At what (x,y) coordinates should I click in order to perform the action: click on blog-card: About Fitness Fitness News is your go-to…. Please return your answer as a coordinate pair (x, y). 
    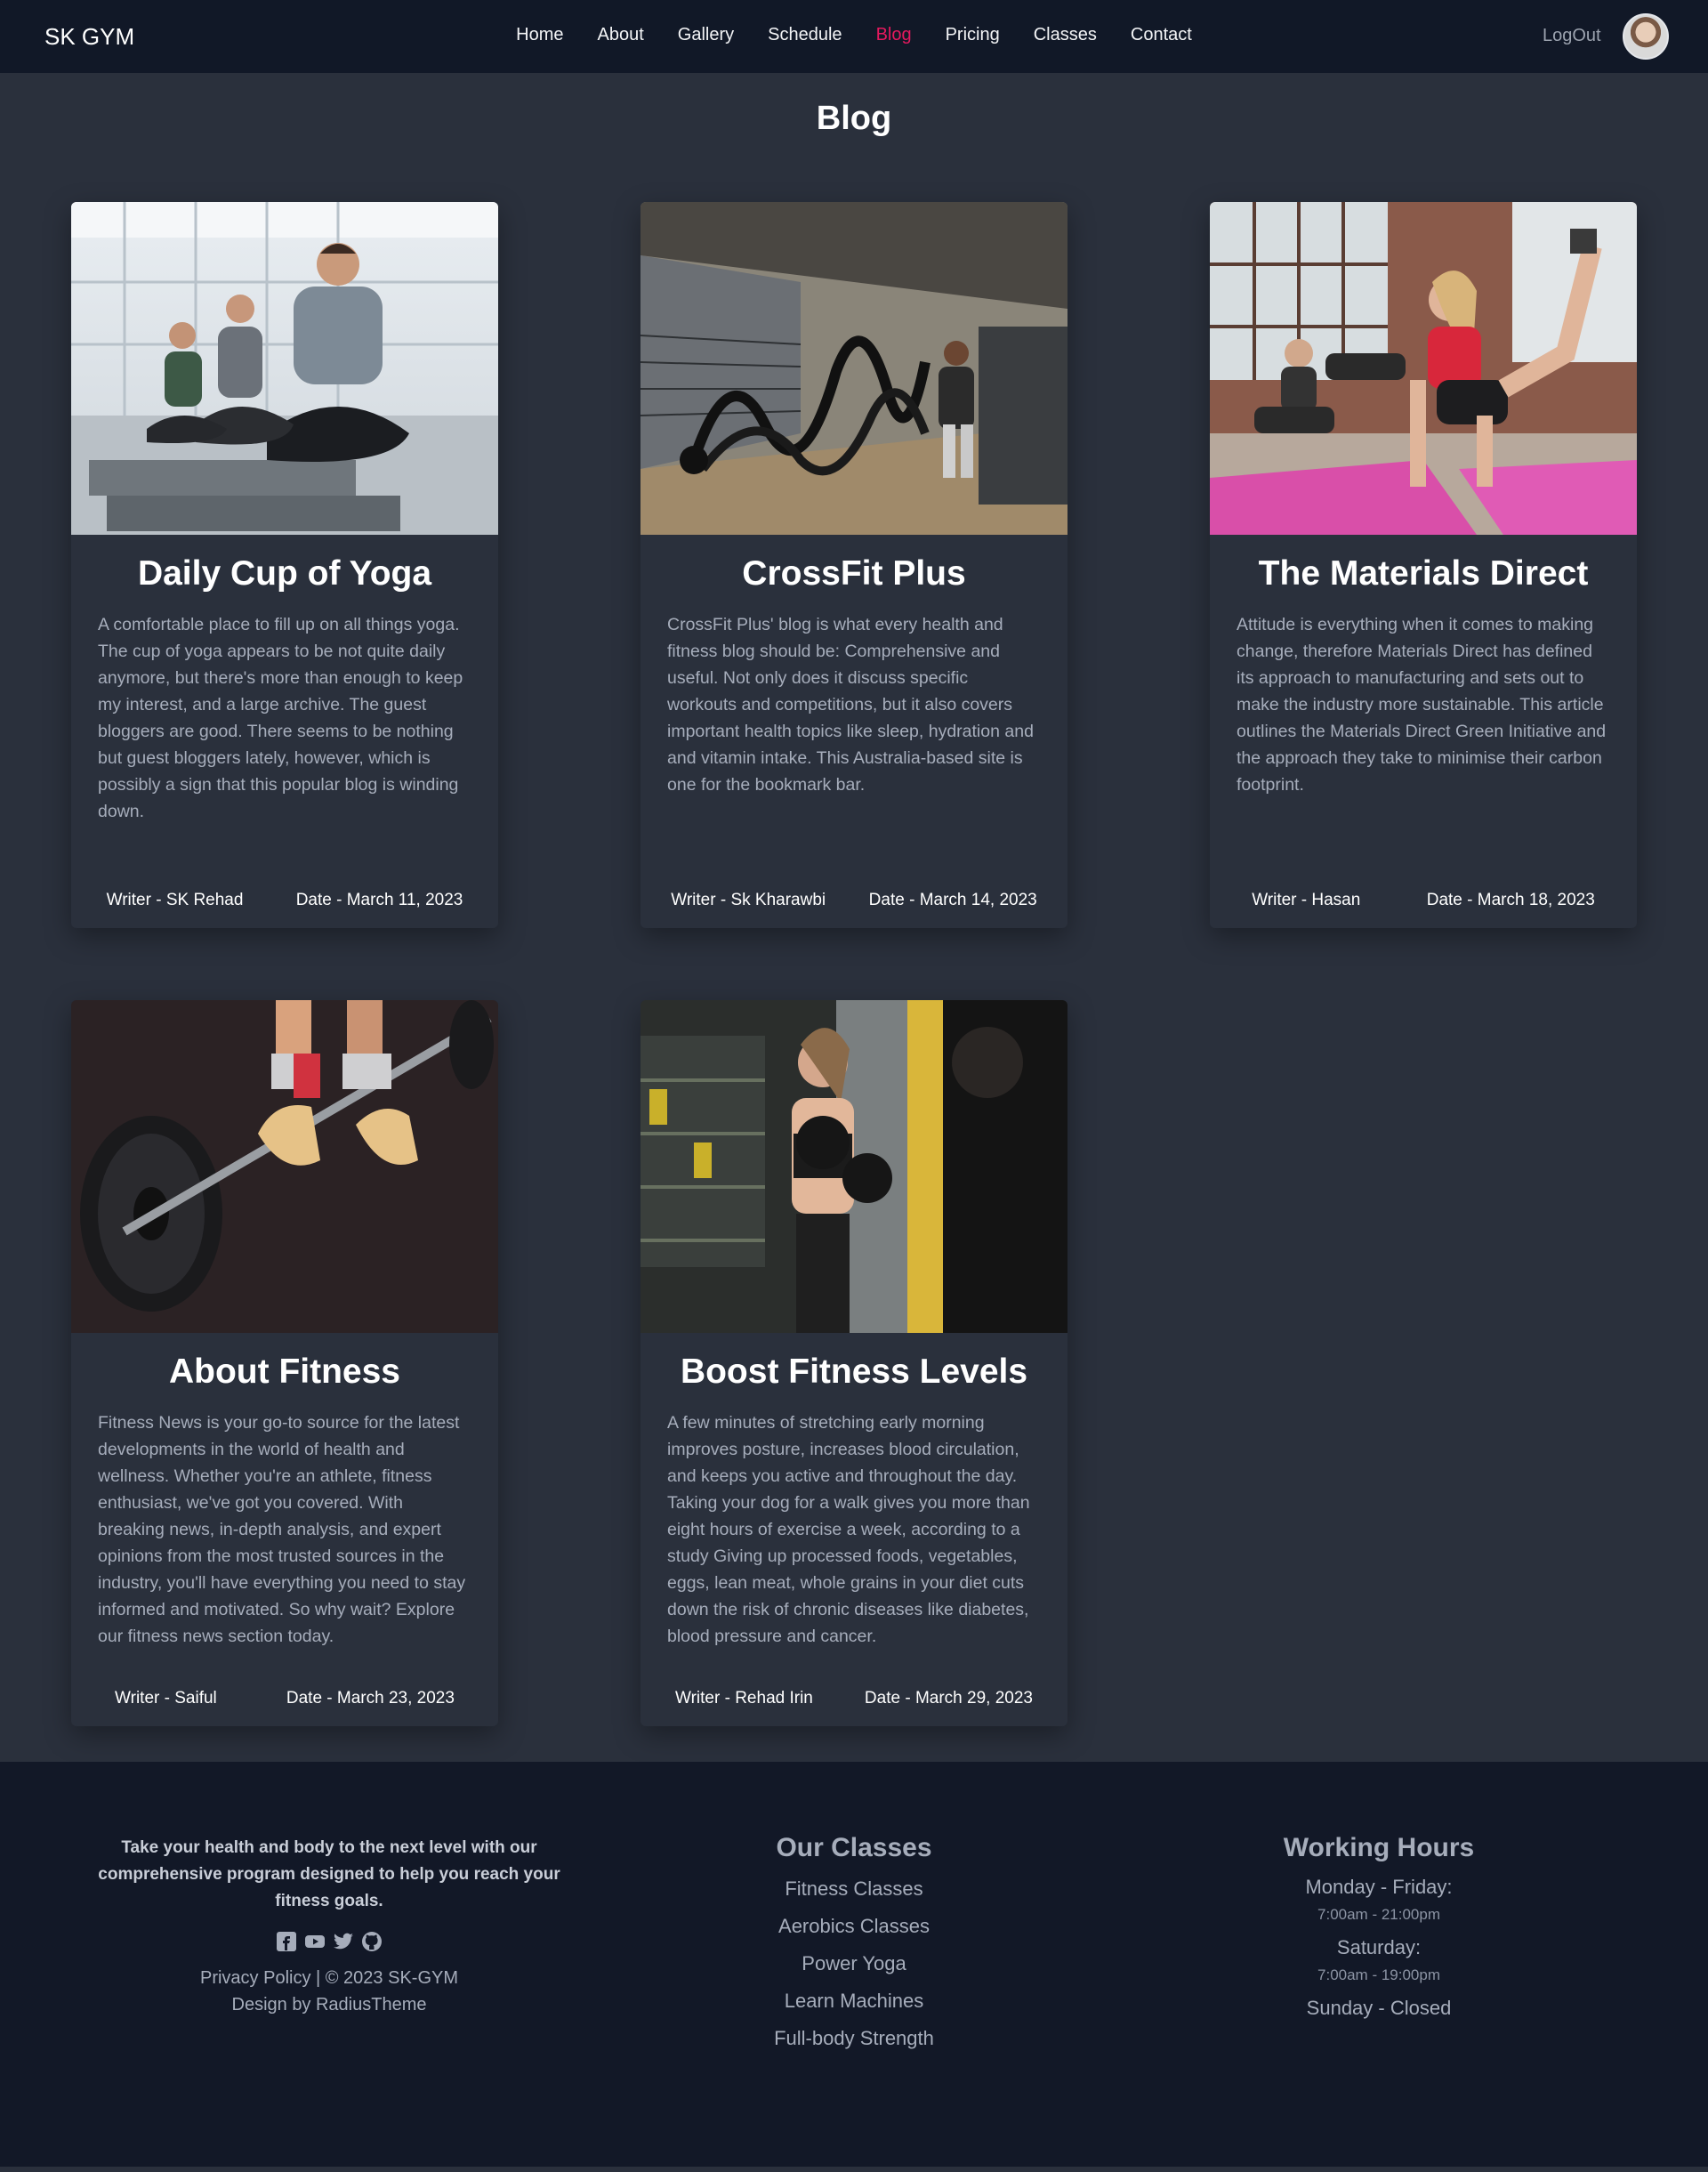
    Looking at the image, I should click on (284, 1363).